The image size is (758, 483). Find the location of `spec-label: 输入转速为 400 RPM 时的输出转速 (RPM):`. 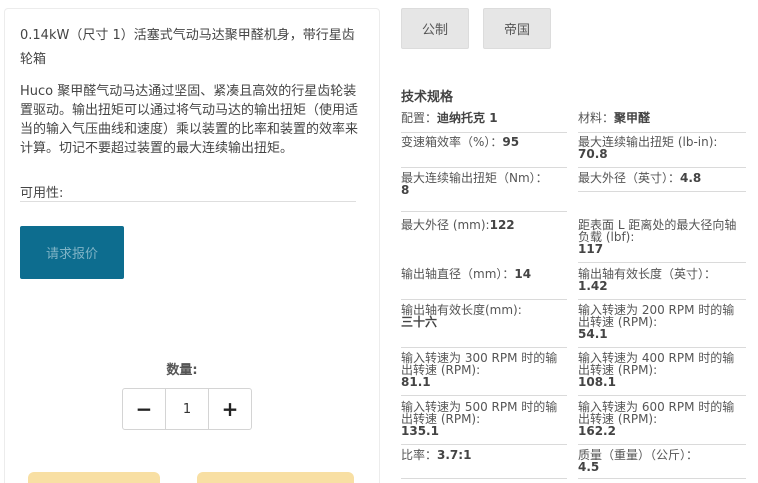

spec-label: 输入转速为 400 RPM 时的输出转速 (RPM): is located at coordinates (656, 364).